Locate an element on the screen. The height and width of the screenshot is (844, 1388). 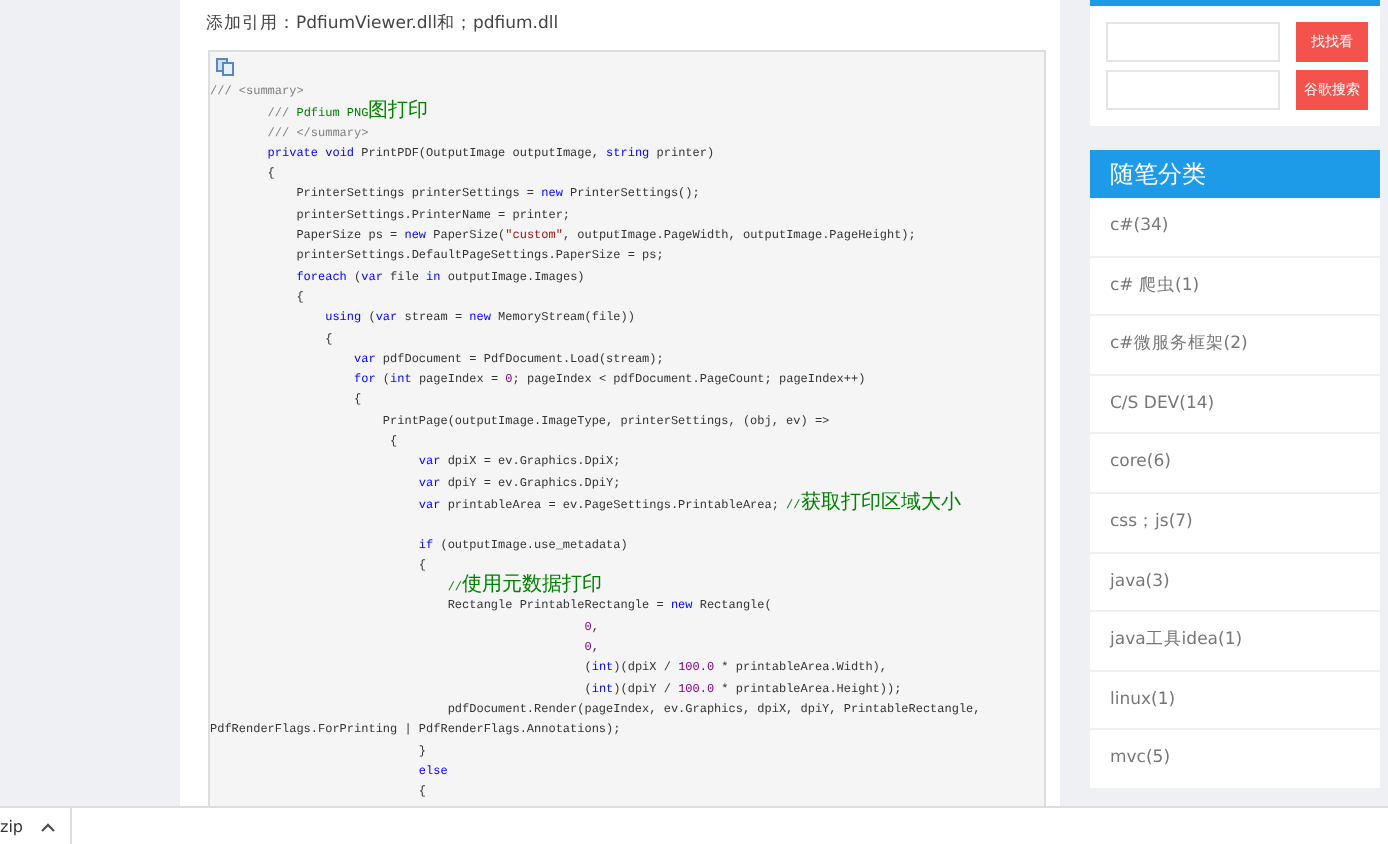
category-title: 随笔分类 is located at coordinates (1235, 174).